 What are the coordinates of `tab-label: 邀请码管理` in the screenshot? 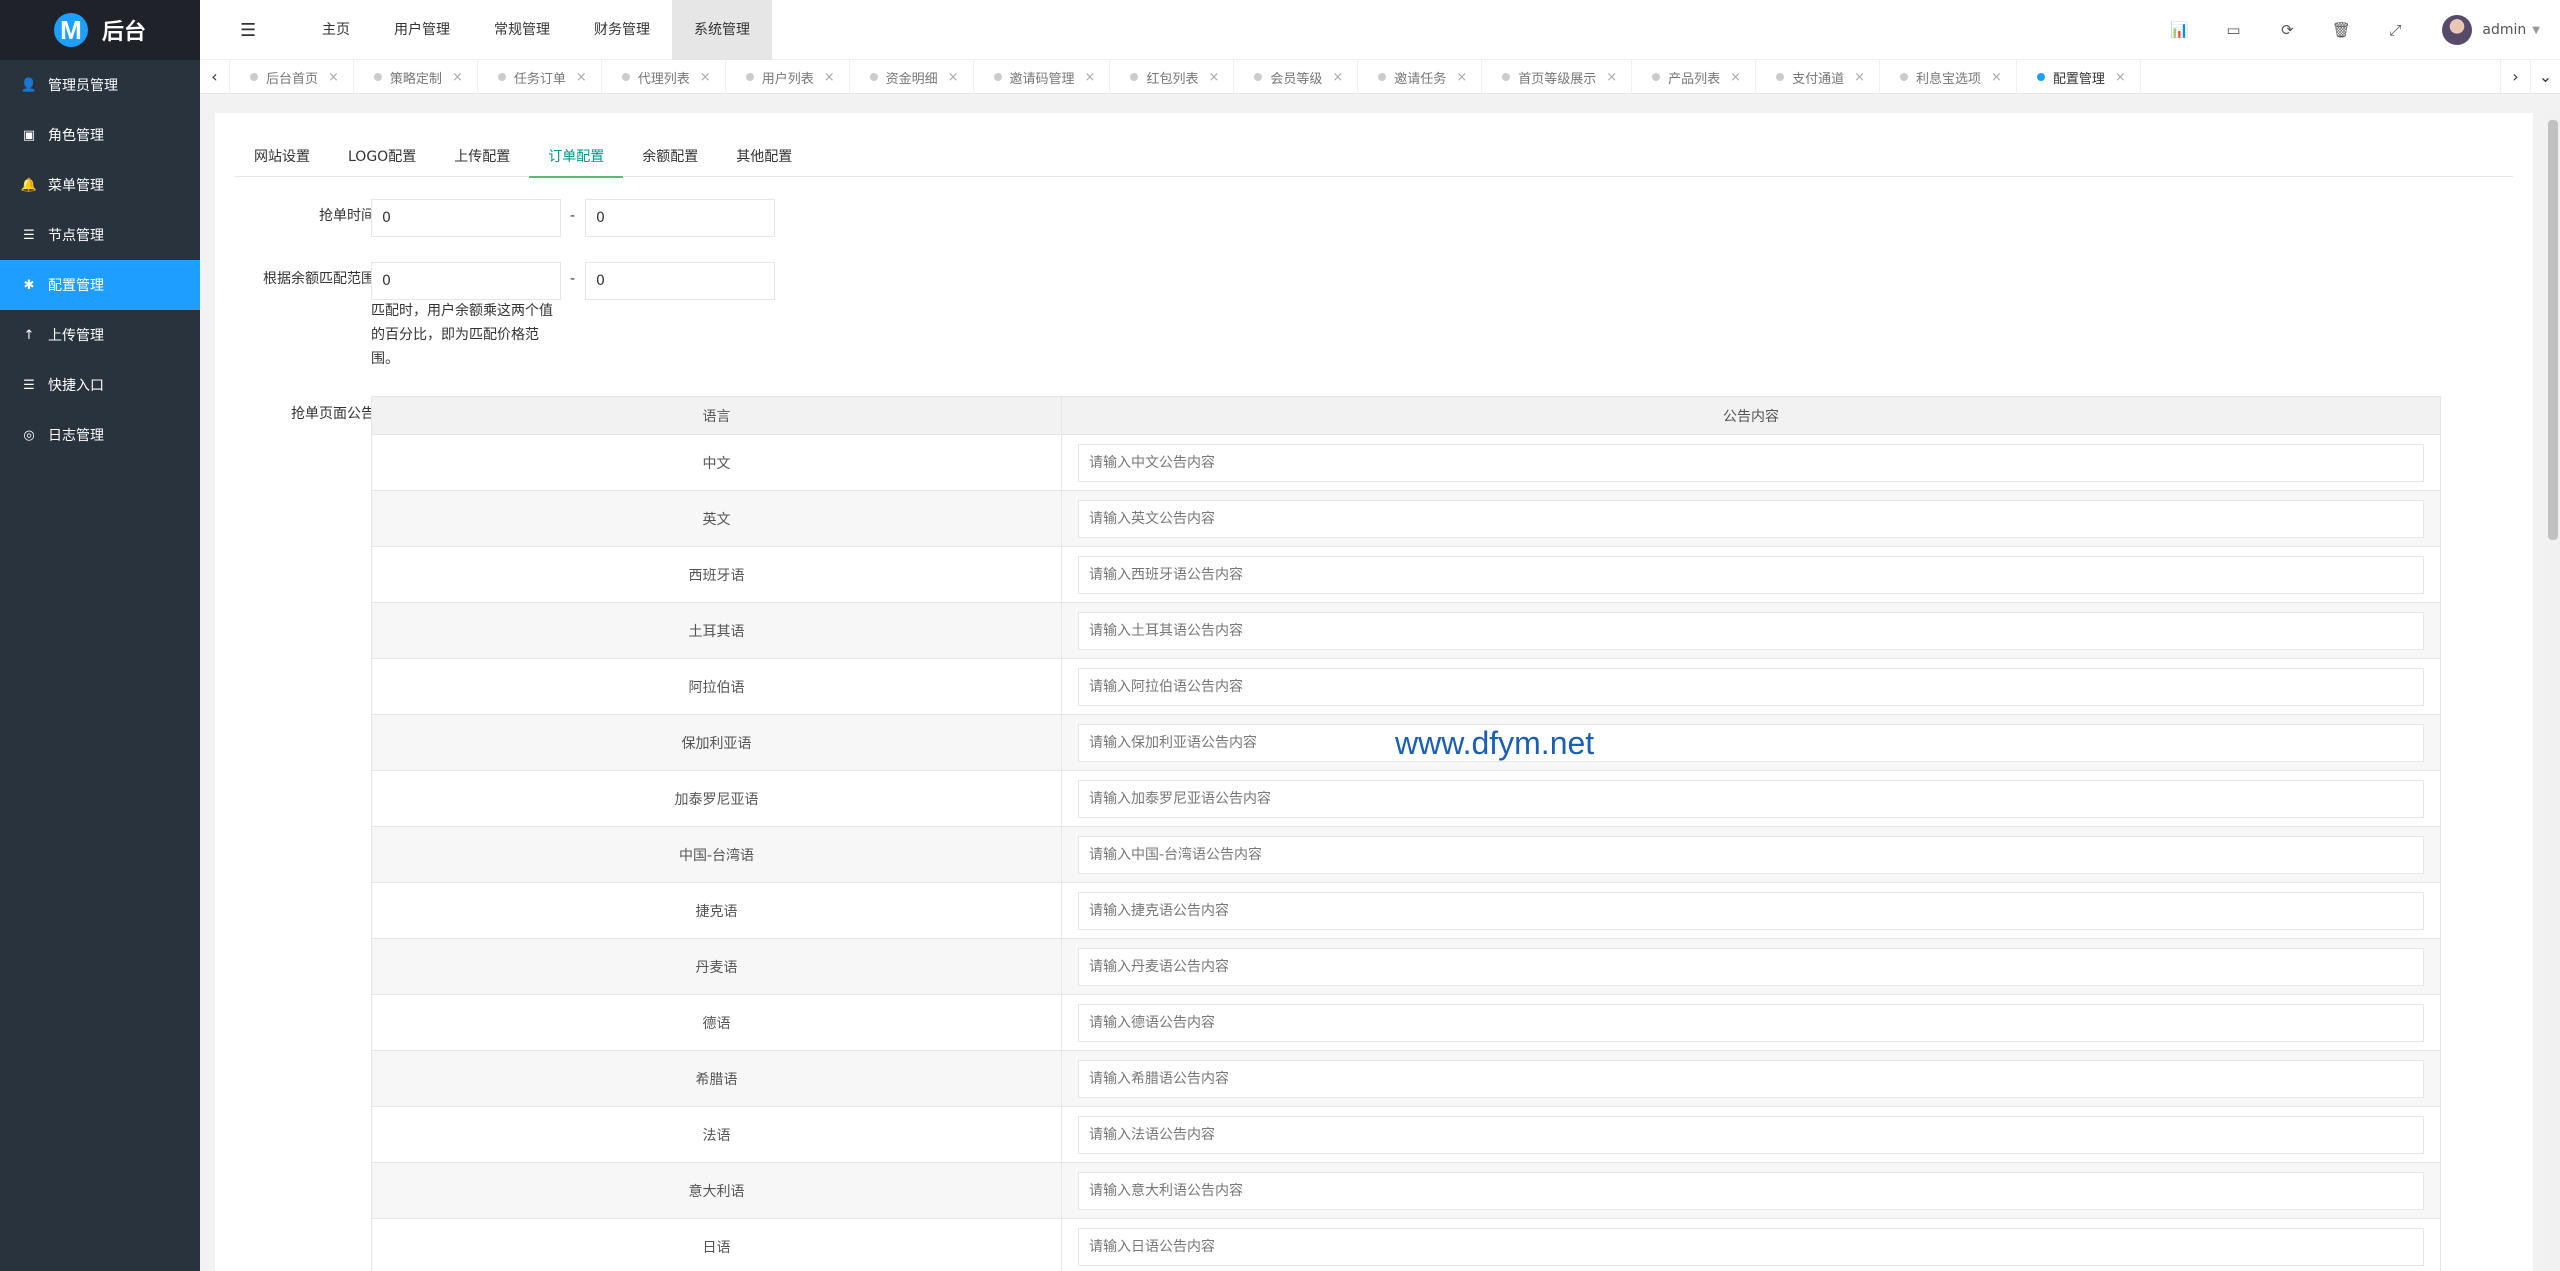 It's located at (1042, 79).